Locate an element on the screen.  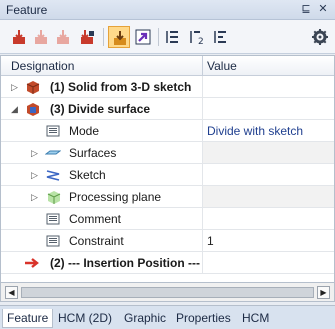
scroll-right-icon: ▶ is located at coordinates (323, 292).